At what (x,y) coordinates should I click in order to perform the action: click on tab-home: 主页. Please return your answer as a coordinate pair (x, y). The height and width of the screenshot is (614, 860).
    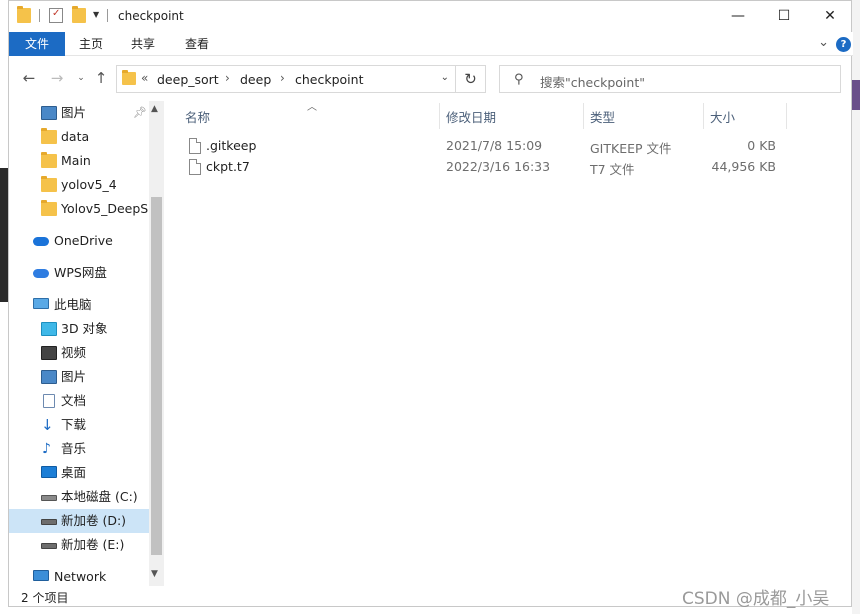
    Looking at the image, I should click on (91, 44).